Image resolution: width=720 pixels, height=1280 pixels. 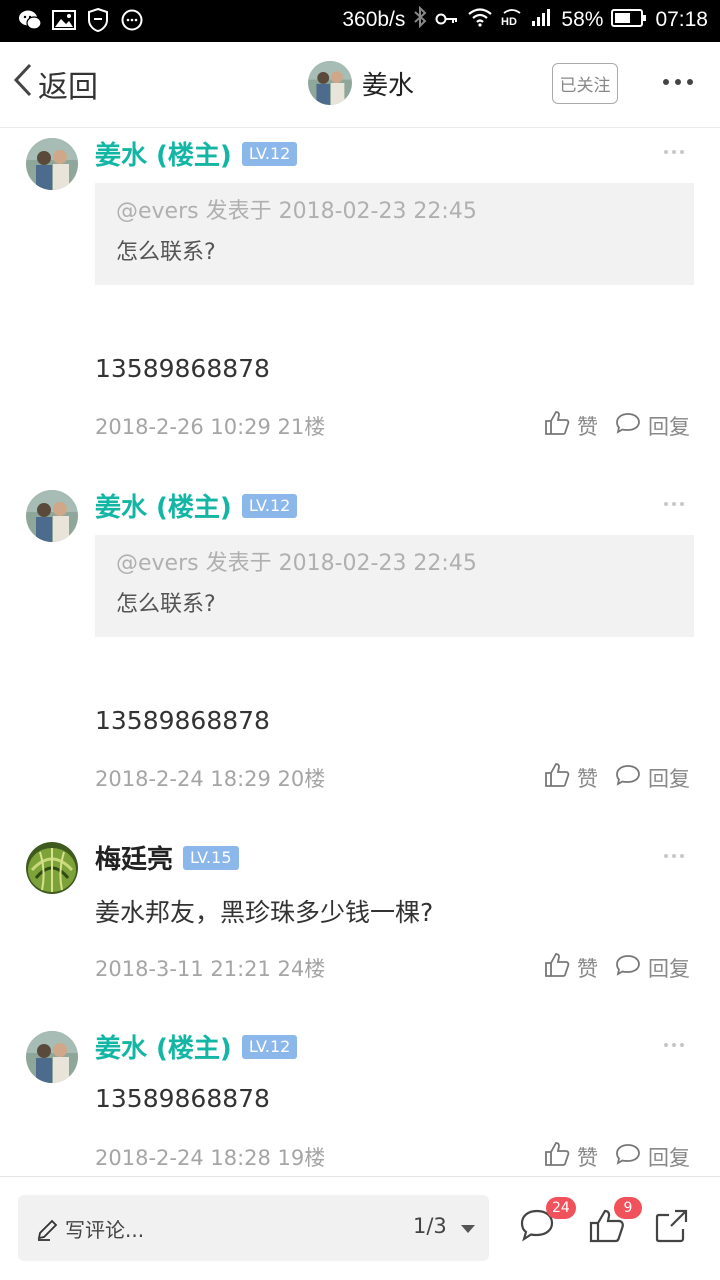 I want to click on follow-button: 已关注, so click(x=585, y=83).